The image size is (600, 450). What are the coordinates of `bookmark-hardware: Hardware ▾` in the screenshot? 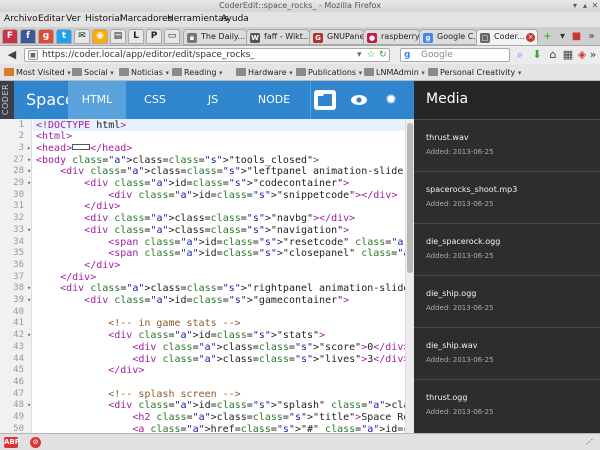 It's located at (264, 72).